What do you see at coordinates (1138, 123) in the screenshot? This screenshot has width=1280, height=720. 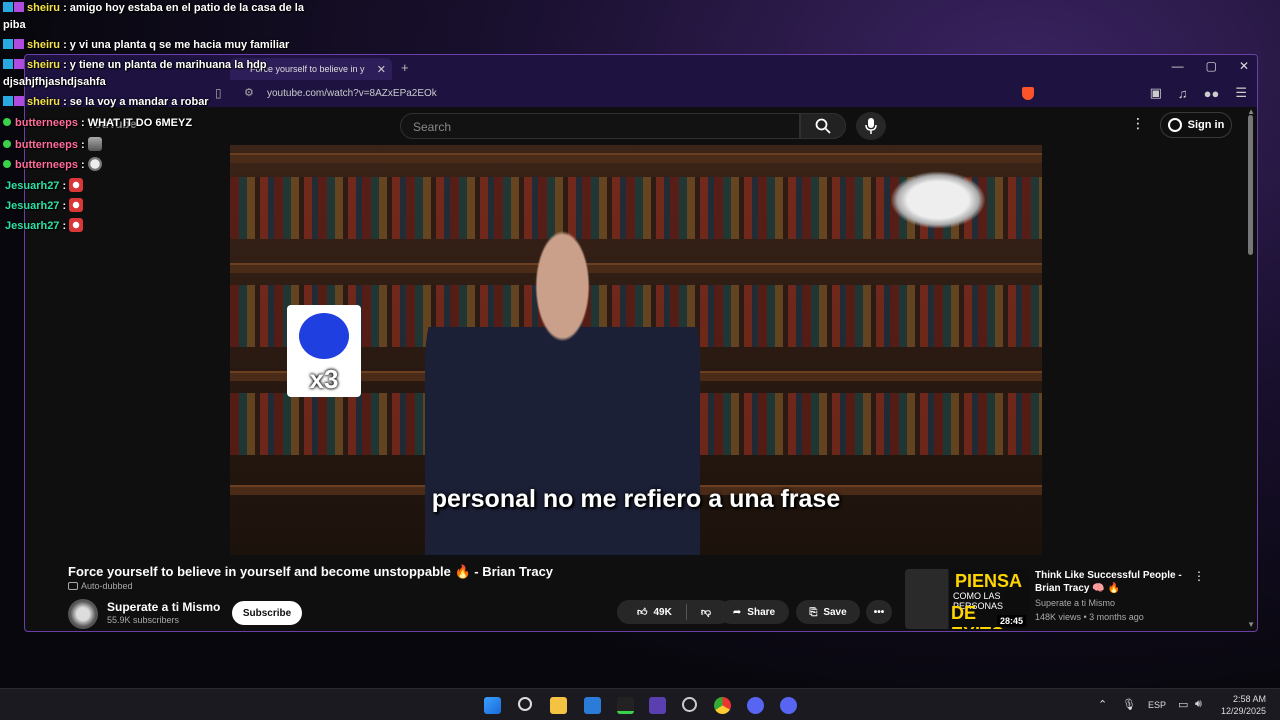 I see `settings-kebab-icon: ⋮` at bounding box center [1138, 123].